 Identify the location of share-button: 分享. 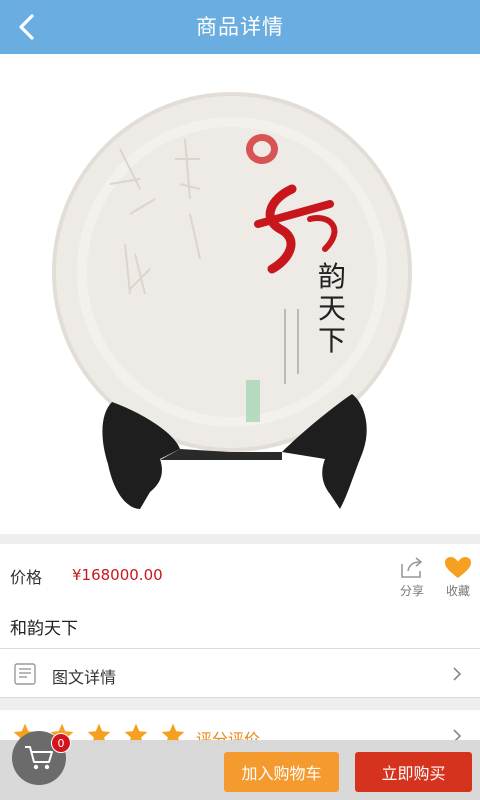
(412, 577).